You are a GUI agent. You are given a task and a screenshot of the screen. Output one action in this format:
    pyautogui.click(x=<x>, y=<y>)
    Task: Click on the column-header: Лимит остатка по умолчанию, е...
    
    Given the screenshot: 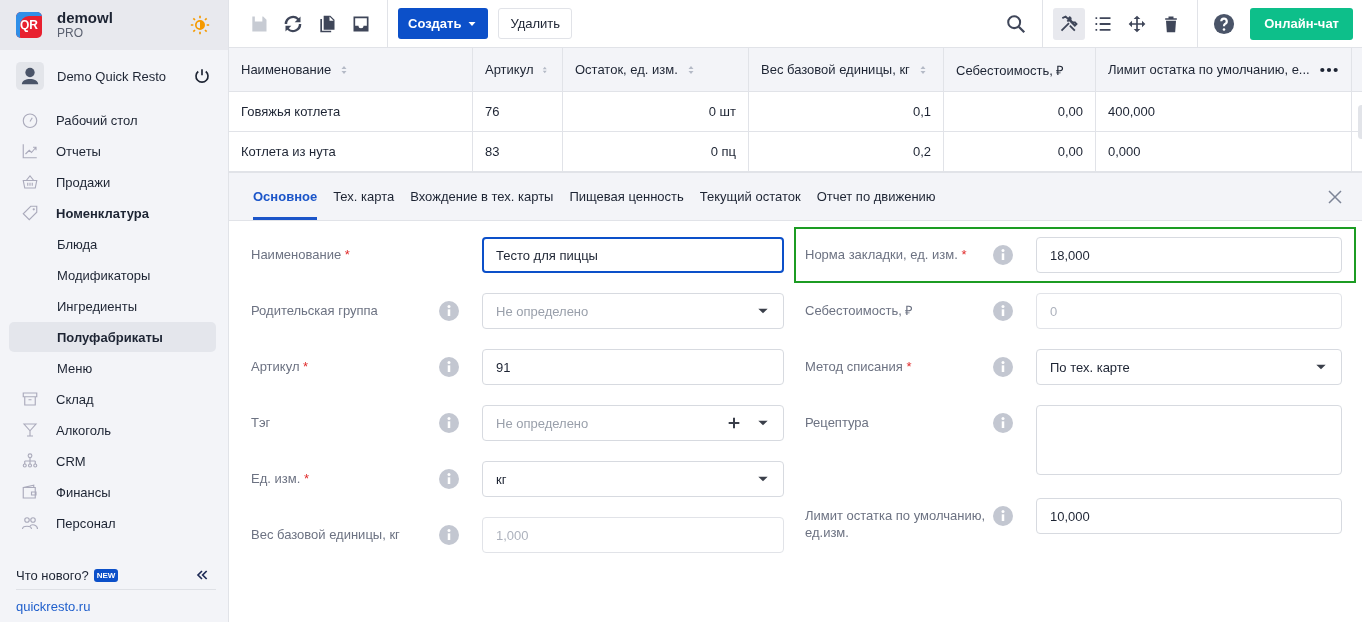 What is the action you would take?
    pyautogui.click(x=1224, y=69)
    